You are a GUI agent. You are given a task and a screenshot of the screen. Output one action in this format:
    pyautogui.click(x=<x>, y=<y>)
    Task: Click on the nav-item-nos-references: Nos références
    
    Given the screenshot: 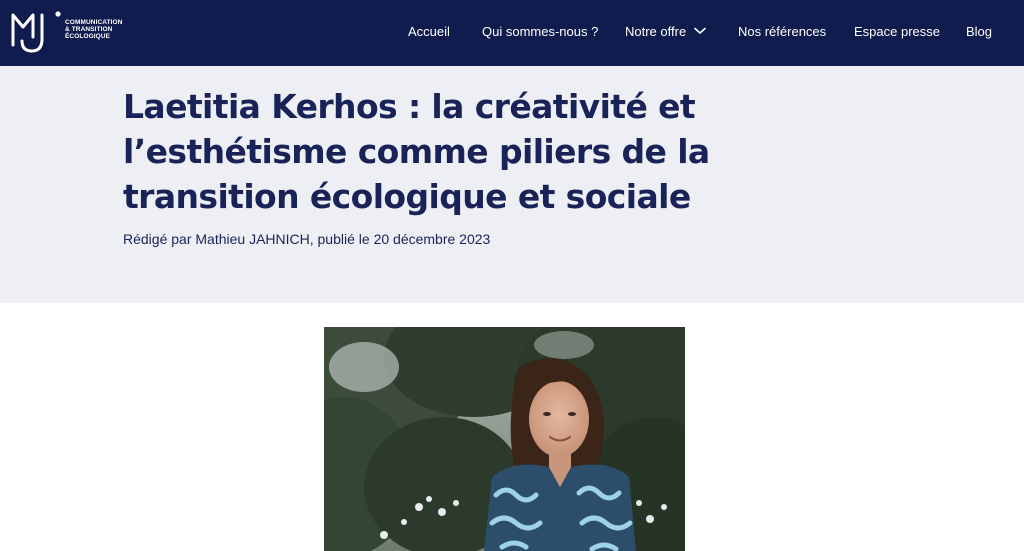 What is the action you would take?
    pyautogui.click(x=782, y=31)
    